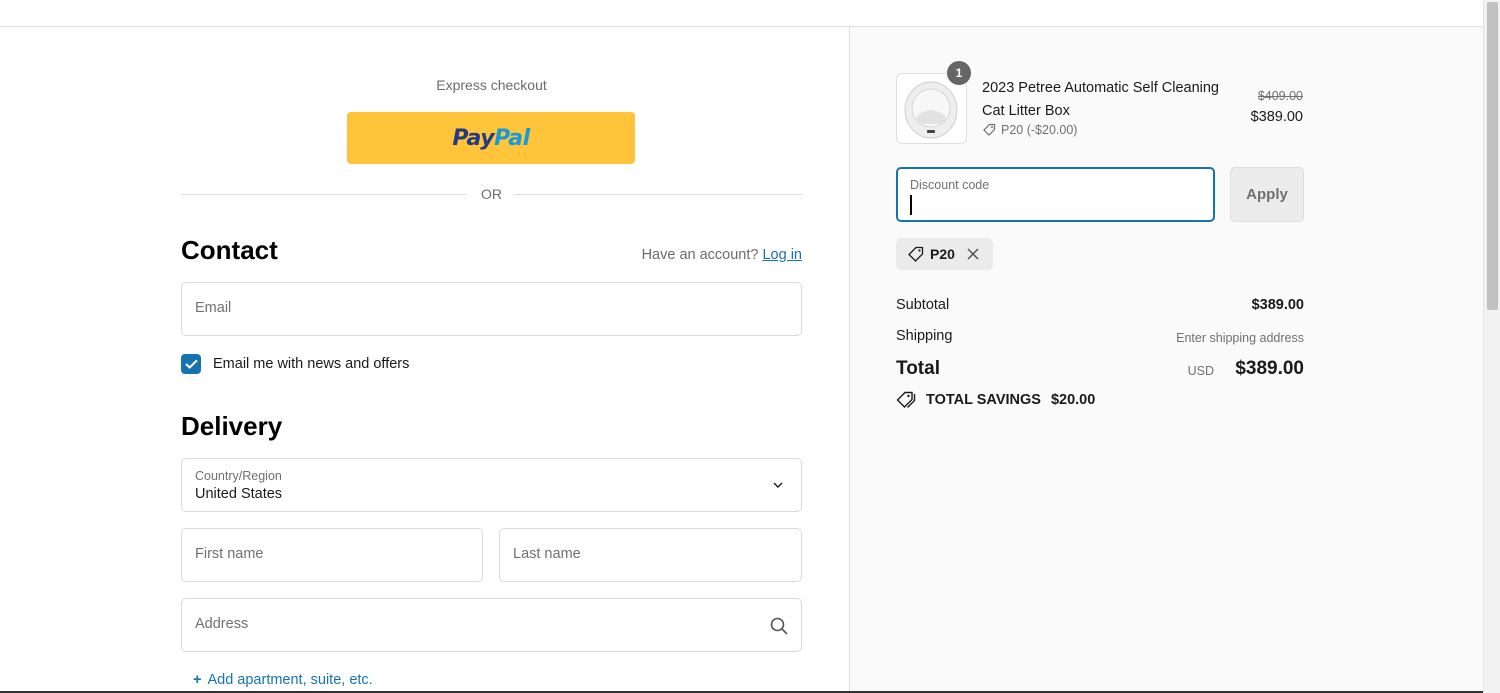 This screenshot has height=693, width=1500. Describe the element at coordinates (778, 485) in the screenshot. I see `chevron-down-icon` at that location.